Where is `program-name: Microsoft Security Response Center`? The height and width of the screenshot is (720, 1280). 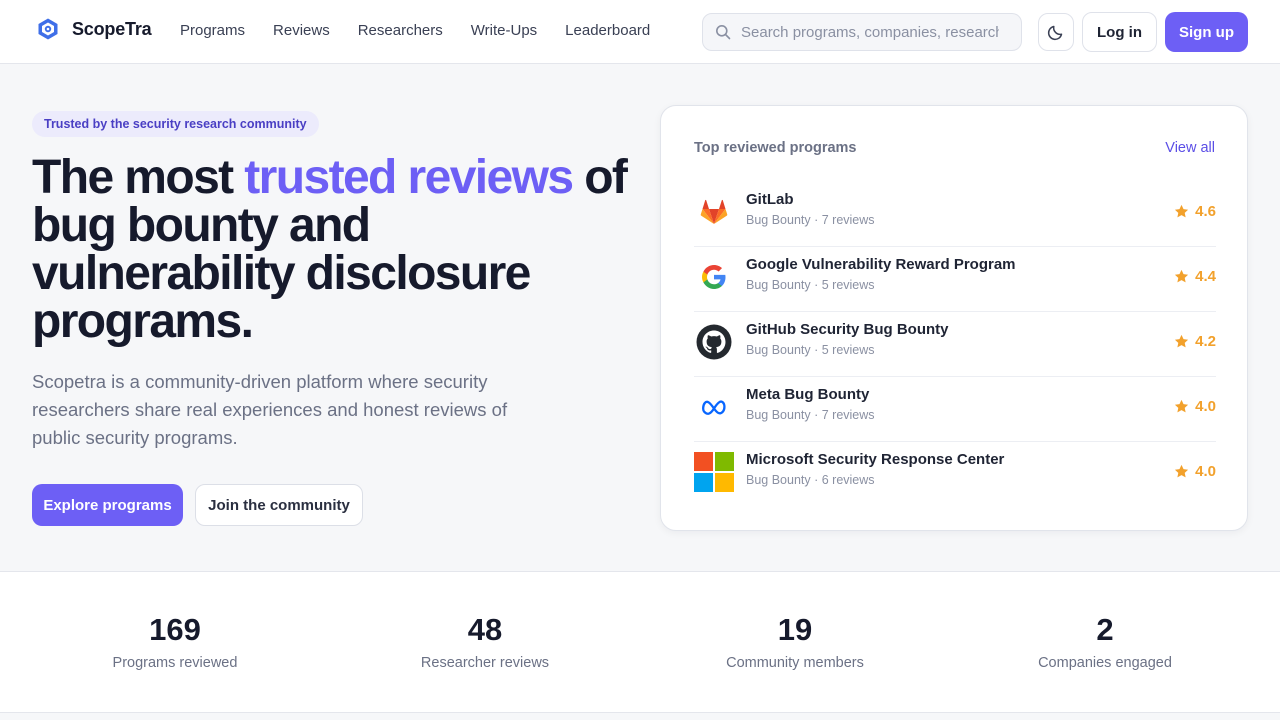 program-name: Microsoft Security Response Center is located at coordinates (875, 459).